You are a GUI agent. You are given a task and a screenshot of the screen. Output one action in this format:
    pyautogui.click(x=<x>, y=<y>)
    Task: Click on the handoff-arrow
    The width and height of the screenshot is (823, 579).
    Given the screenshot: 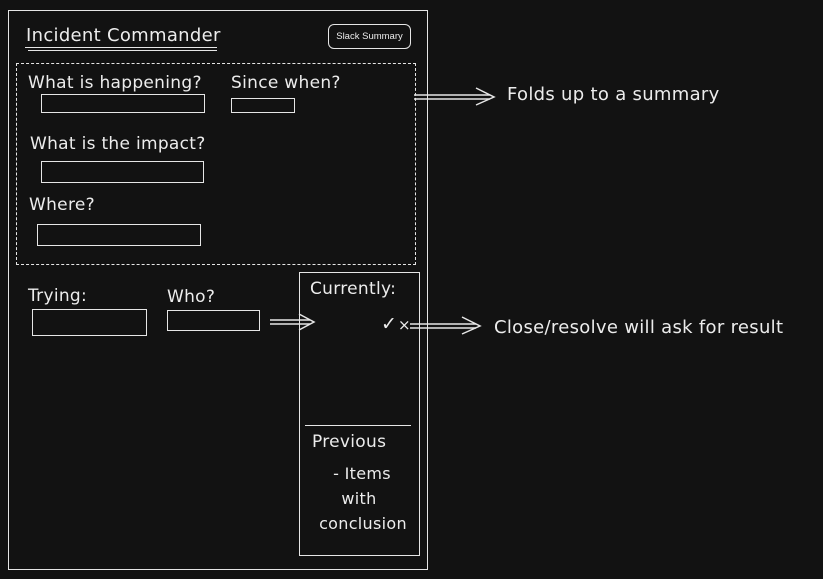 What is the action you would take?
    pyautogui.click(x=293, y=322)
    